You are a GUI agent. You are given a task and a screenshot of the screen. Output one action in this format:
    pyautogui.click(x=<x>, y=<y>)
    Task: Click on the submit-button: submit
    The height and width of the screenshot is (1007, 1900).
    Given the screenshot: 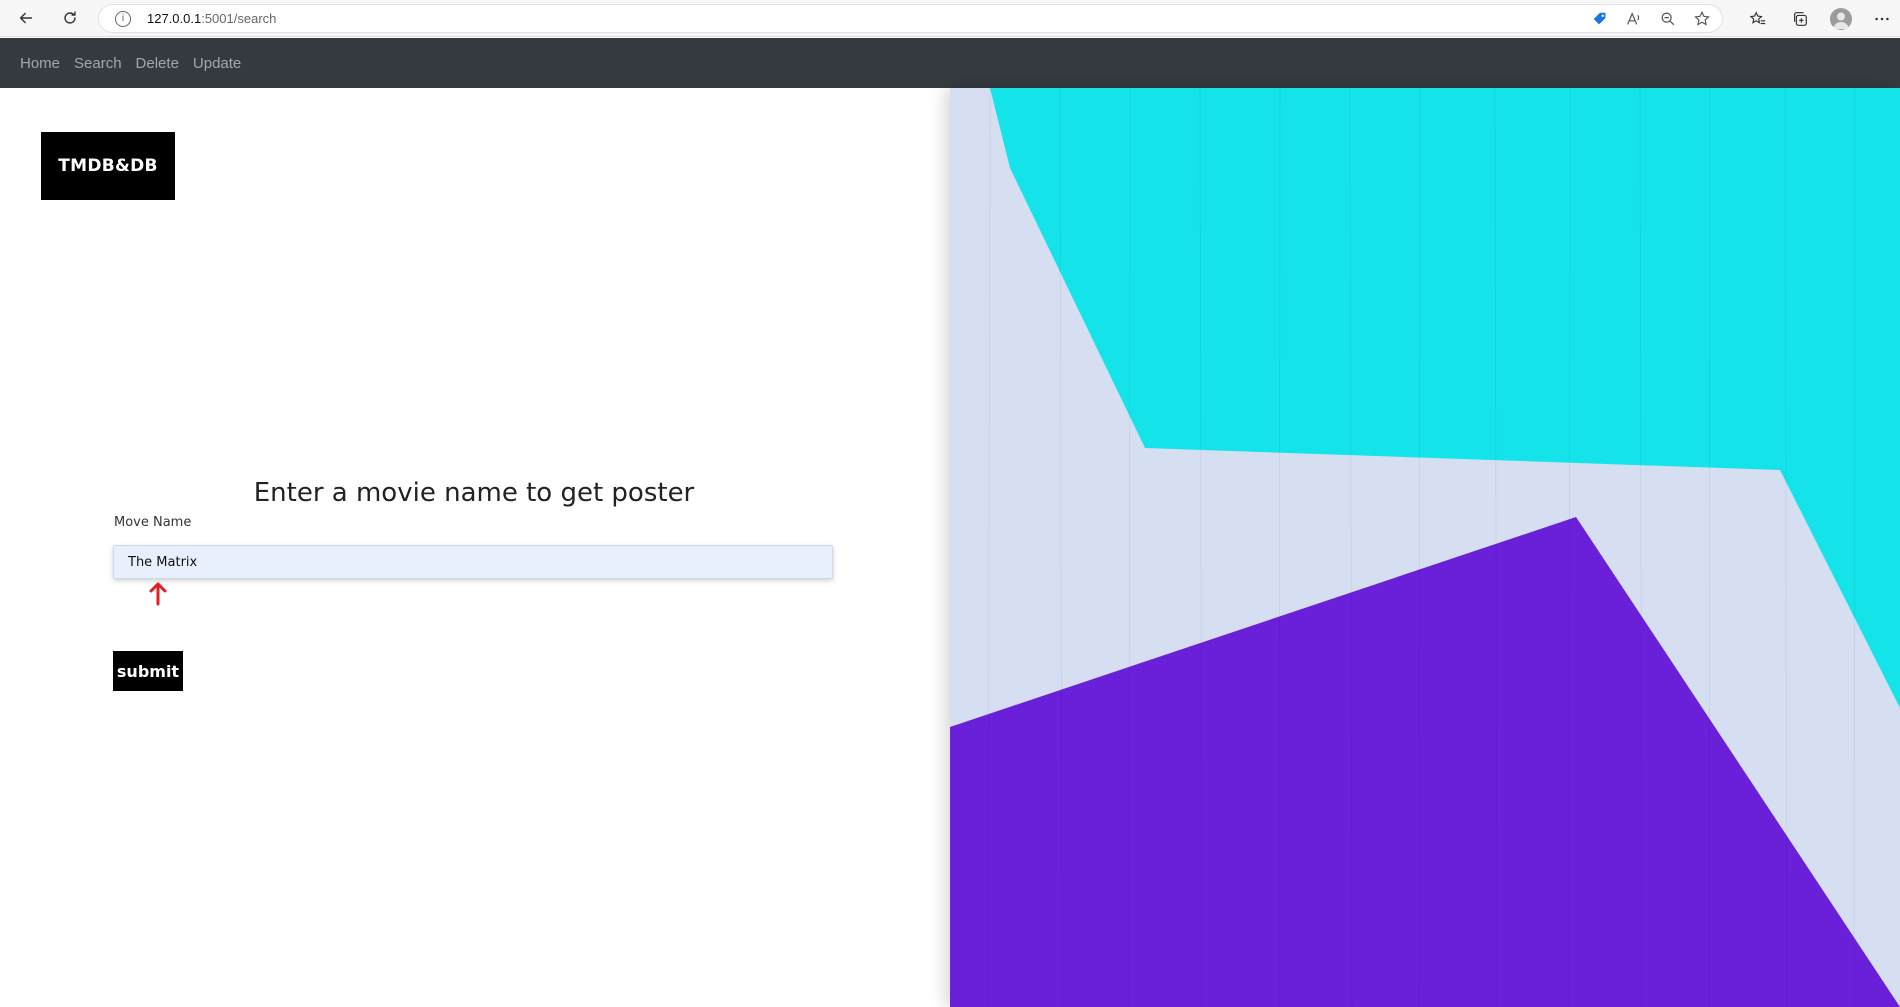 What is the action you would take?
    pyautogui.click(x=148, y=671)
    